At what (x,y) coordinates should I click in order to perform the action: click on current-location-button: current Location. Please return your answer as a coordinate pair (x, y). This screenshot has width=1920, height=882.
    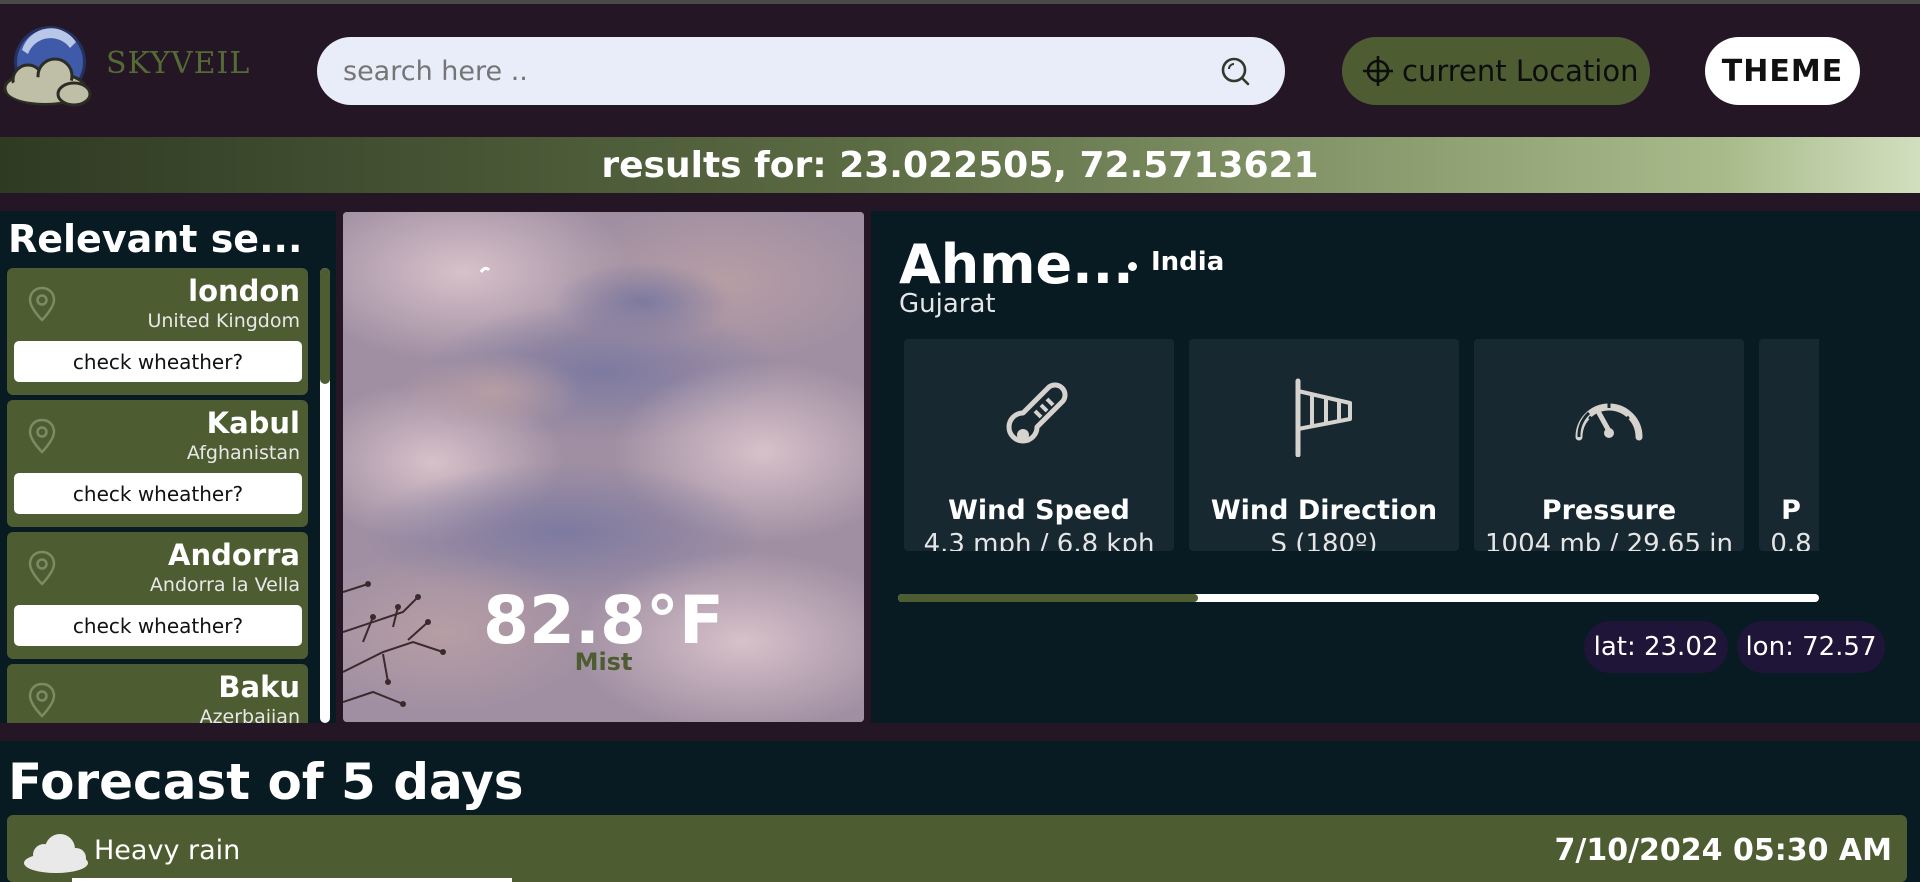
    Looking at the image, I should click on (1496, 71).